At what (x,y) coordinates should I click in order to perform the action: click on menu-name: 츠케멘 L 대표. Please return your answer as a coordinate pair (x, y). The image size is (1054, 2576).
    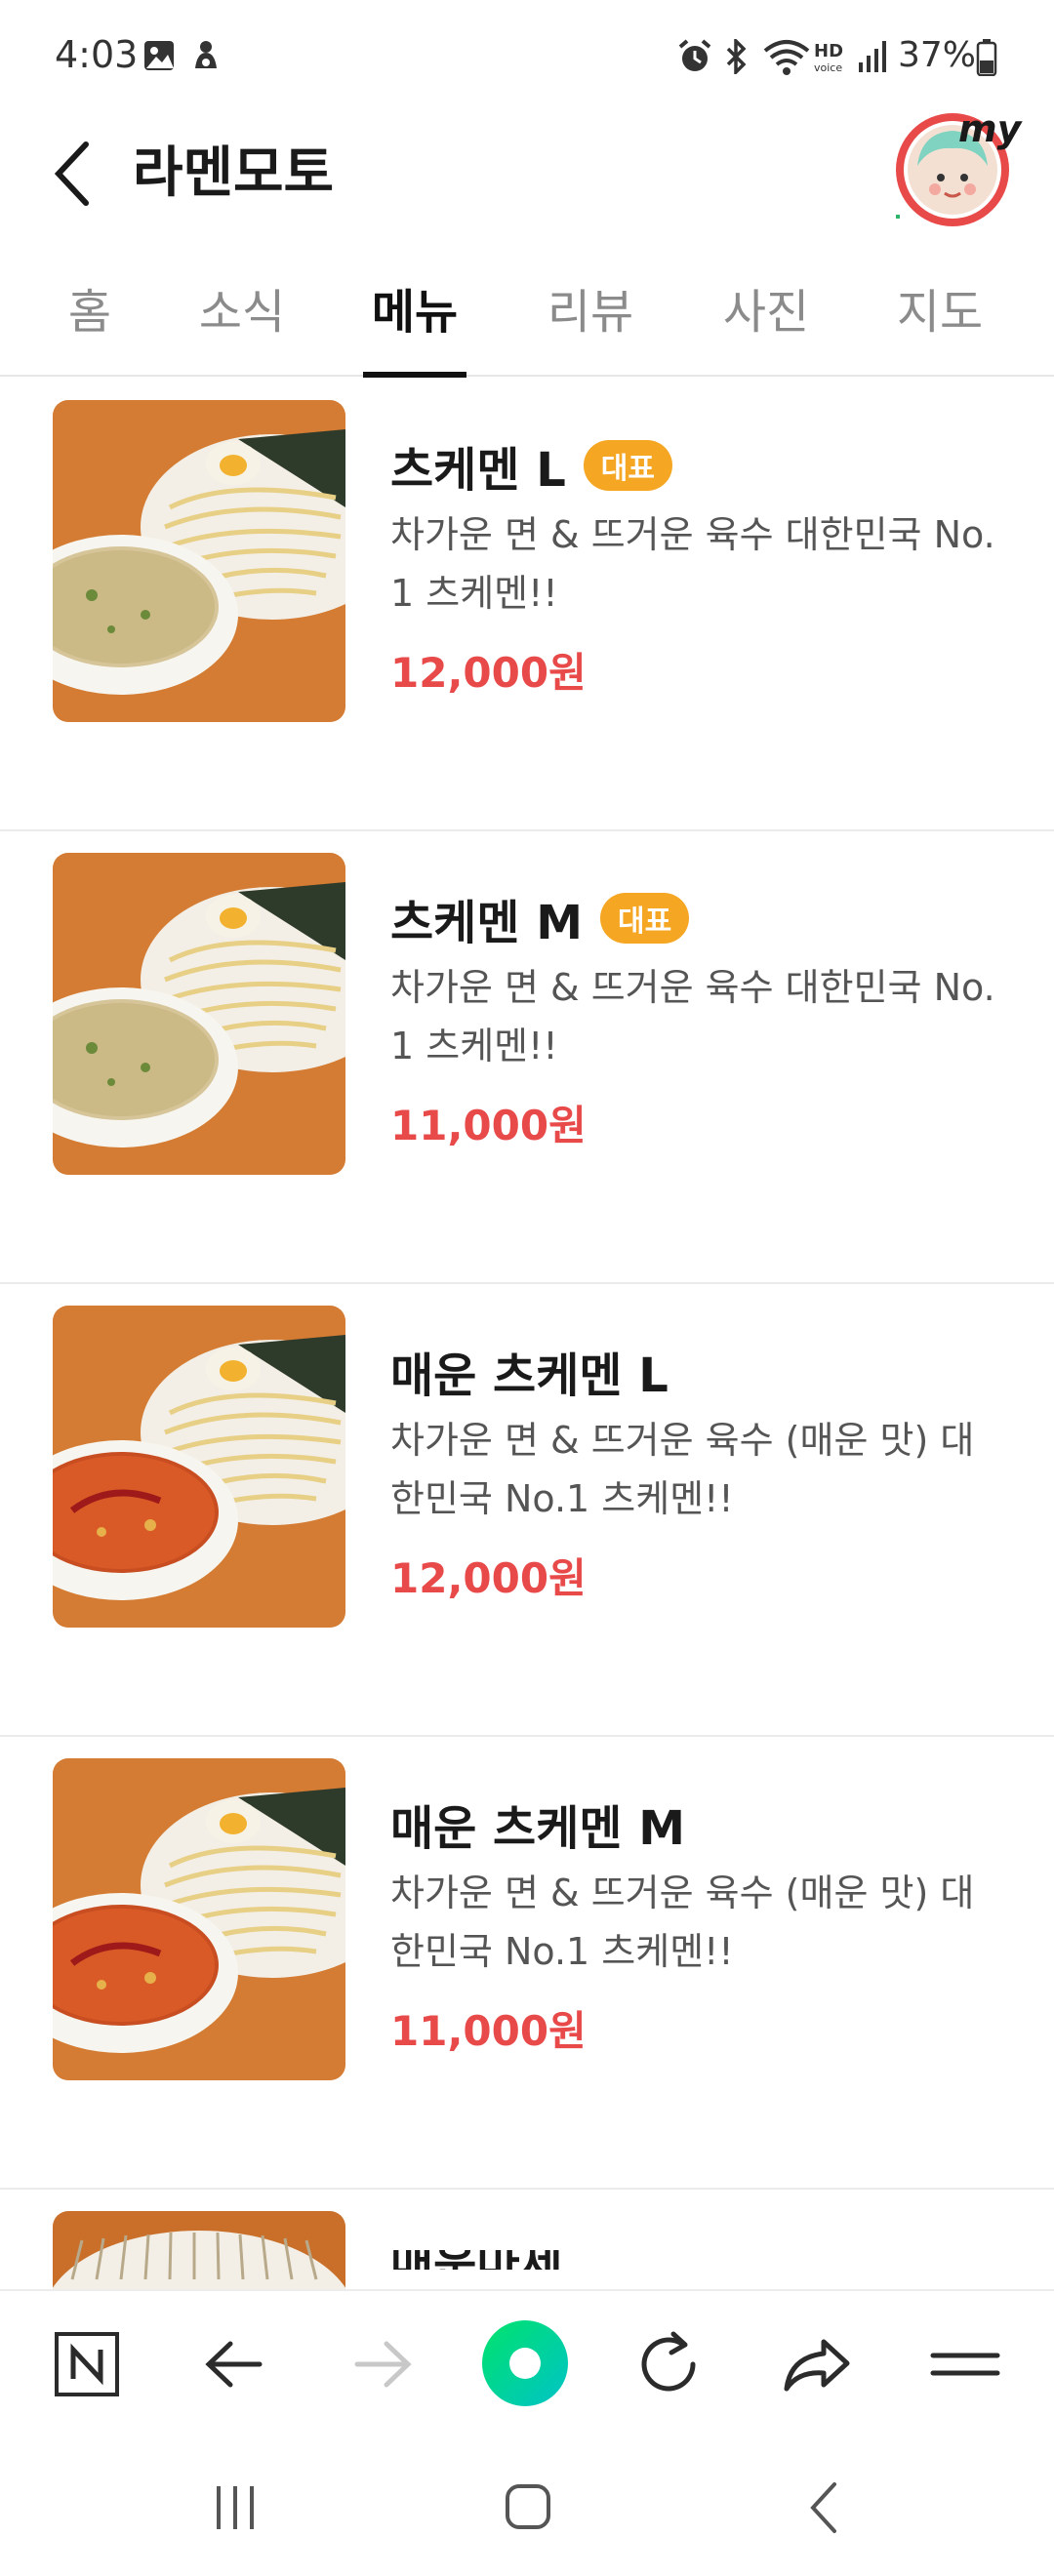
    Looking at the image, I should click on (531, 465).